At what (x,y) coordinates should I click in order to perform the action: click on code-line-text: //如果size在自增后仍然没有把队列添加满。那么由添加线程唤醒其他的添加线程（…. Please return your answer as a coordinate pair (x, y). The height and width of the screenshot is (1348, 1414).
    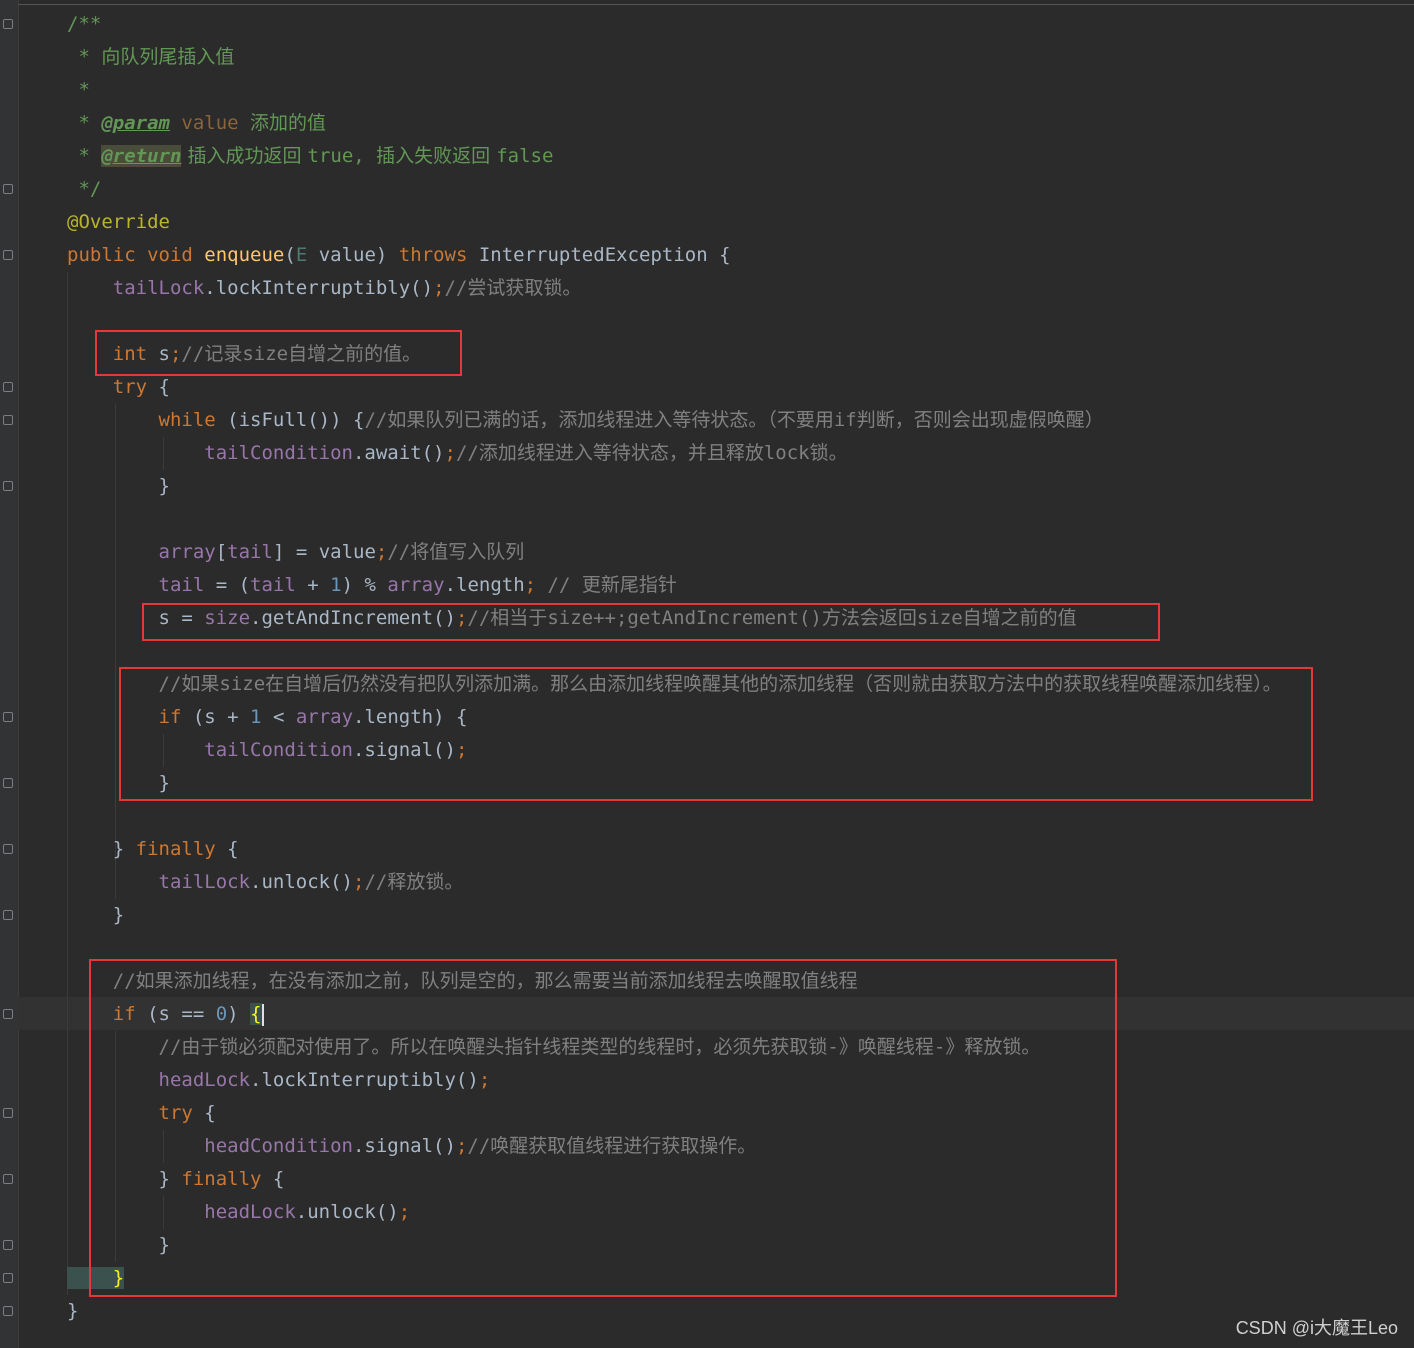
    Looking at the image, I should click on (674, 684).